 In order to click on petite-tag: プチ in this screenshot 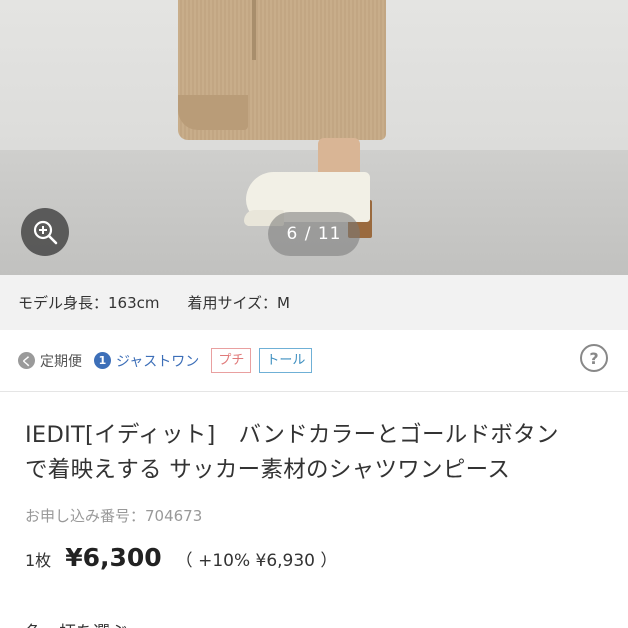, I will do `click(231, 360)`.